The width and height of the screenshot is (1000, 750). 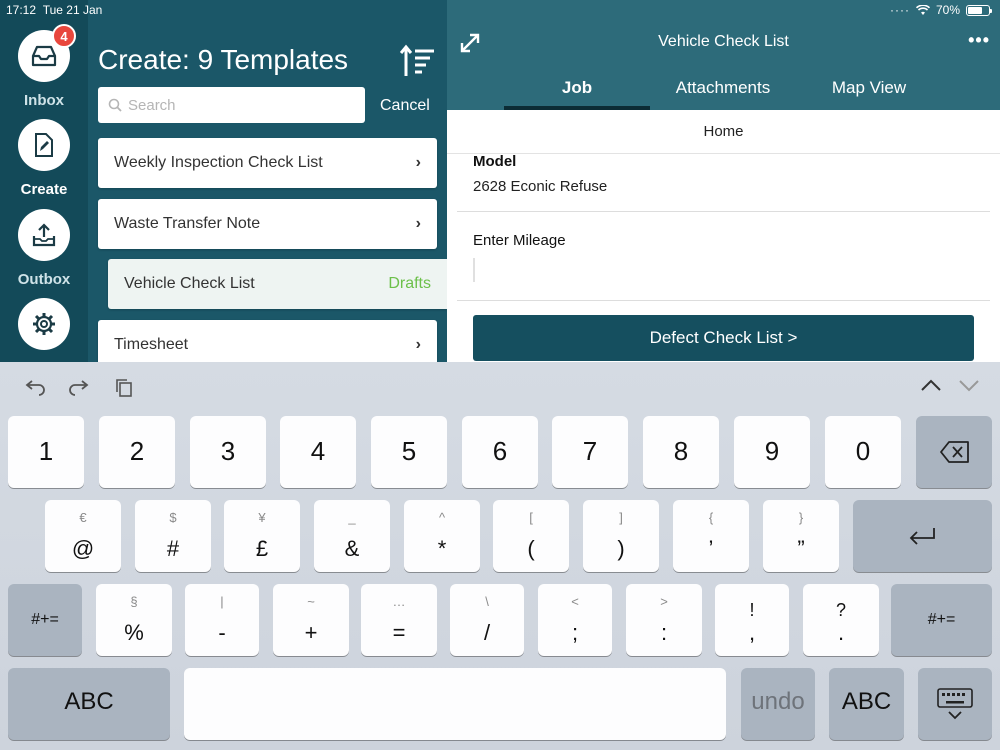 What do you see at coordinates (495, 161) in the screenshot?
I see `model-label: Model` at bounding box center [495, 161].